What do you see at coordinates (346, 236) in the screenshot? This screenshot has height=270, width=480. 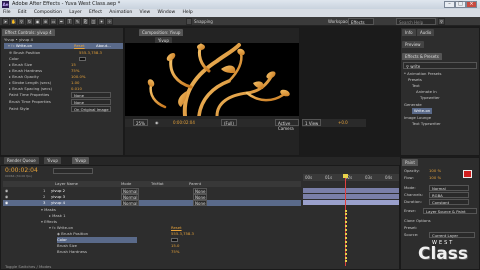 I see `keyframe-column` at bounding box center [346, 236].